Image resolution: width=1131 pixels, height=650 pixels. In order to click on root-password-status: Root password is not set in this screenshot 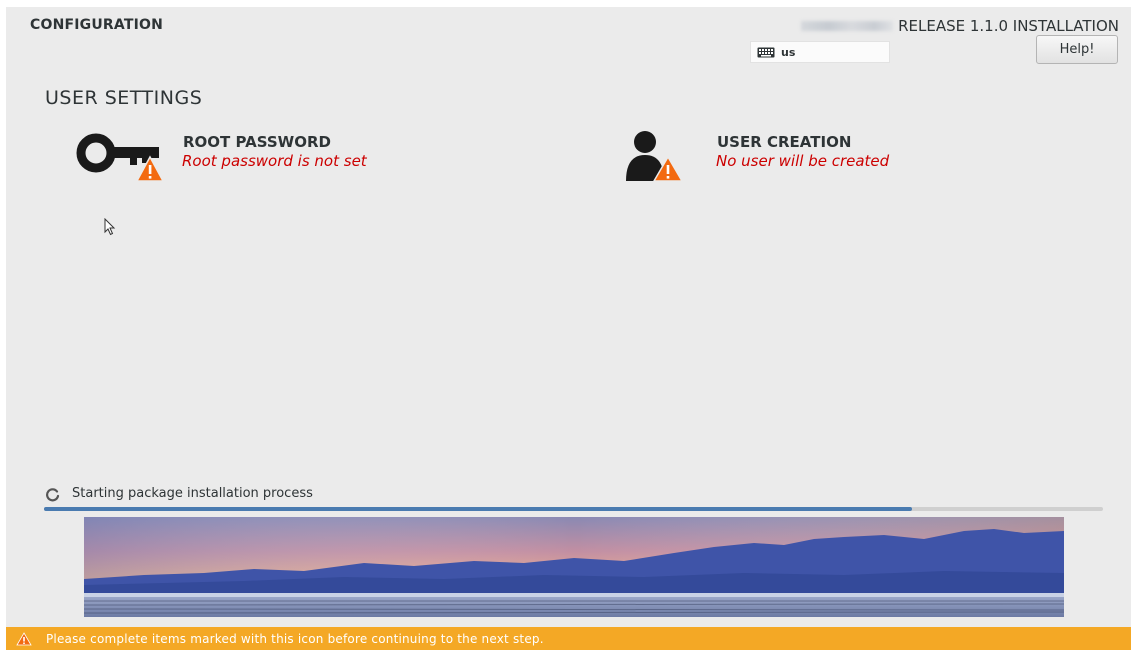, I will do `click(274, 161)`.